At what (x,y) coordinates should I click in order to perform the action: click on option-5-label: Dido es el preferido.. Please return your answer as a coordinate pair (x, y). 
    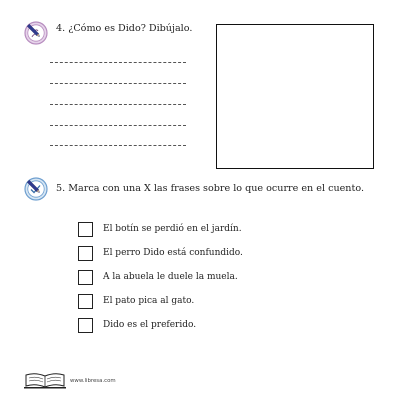
    Looking at the image, I should click on (150, 325).